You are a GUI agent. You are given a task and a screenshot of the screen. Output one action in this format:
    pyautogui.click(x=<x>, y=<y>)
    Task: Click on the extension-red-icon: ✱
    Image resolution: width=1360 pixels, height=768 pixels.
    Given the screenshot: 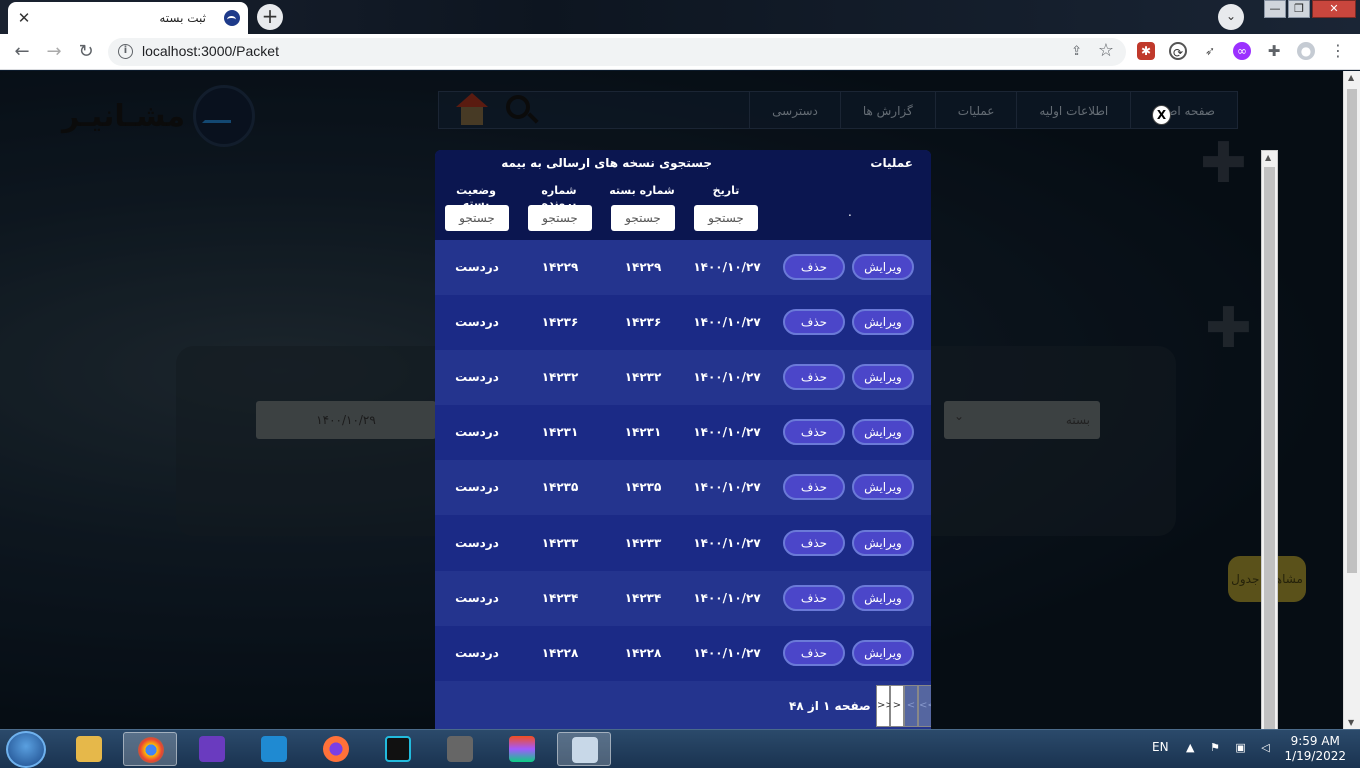 What is the action you would take?
    pyautogui.click(x=1146, y=51)
    